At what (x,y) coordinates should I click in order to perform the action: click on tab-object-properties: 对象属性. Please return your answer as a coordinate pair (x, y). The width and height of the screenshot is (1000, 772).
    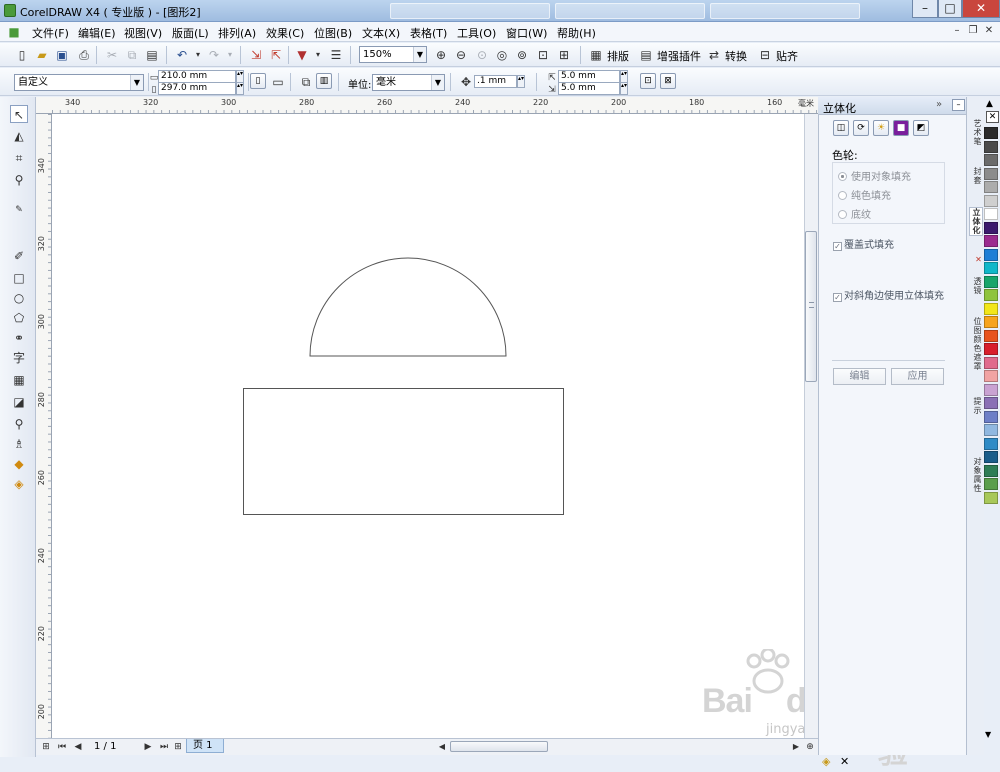
    Looking at the image, I should click on (976, 475).